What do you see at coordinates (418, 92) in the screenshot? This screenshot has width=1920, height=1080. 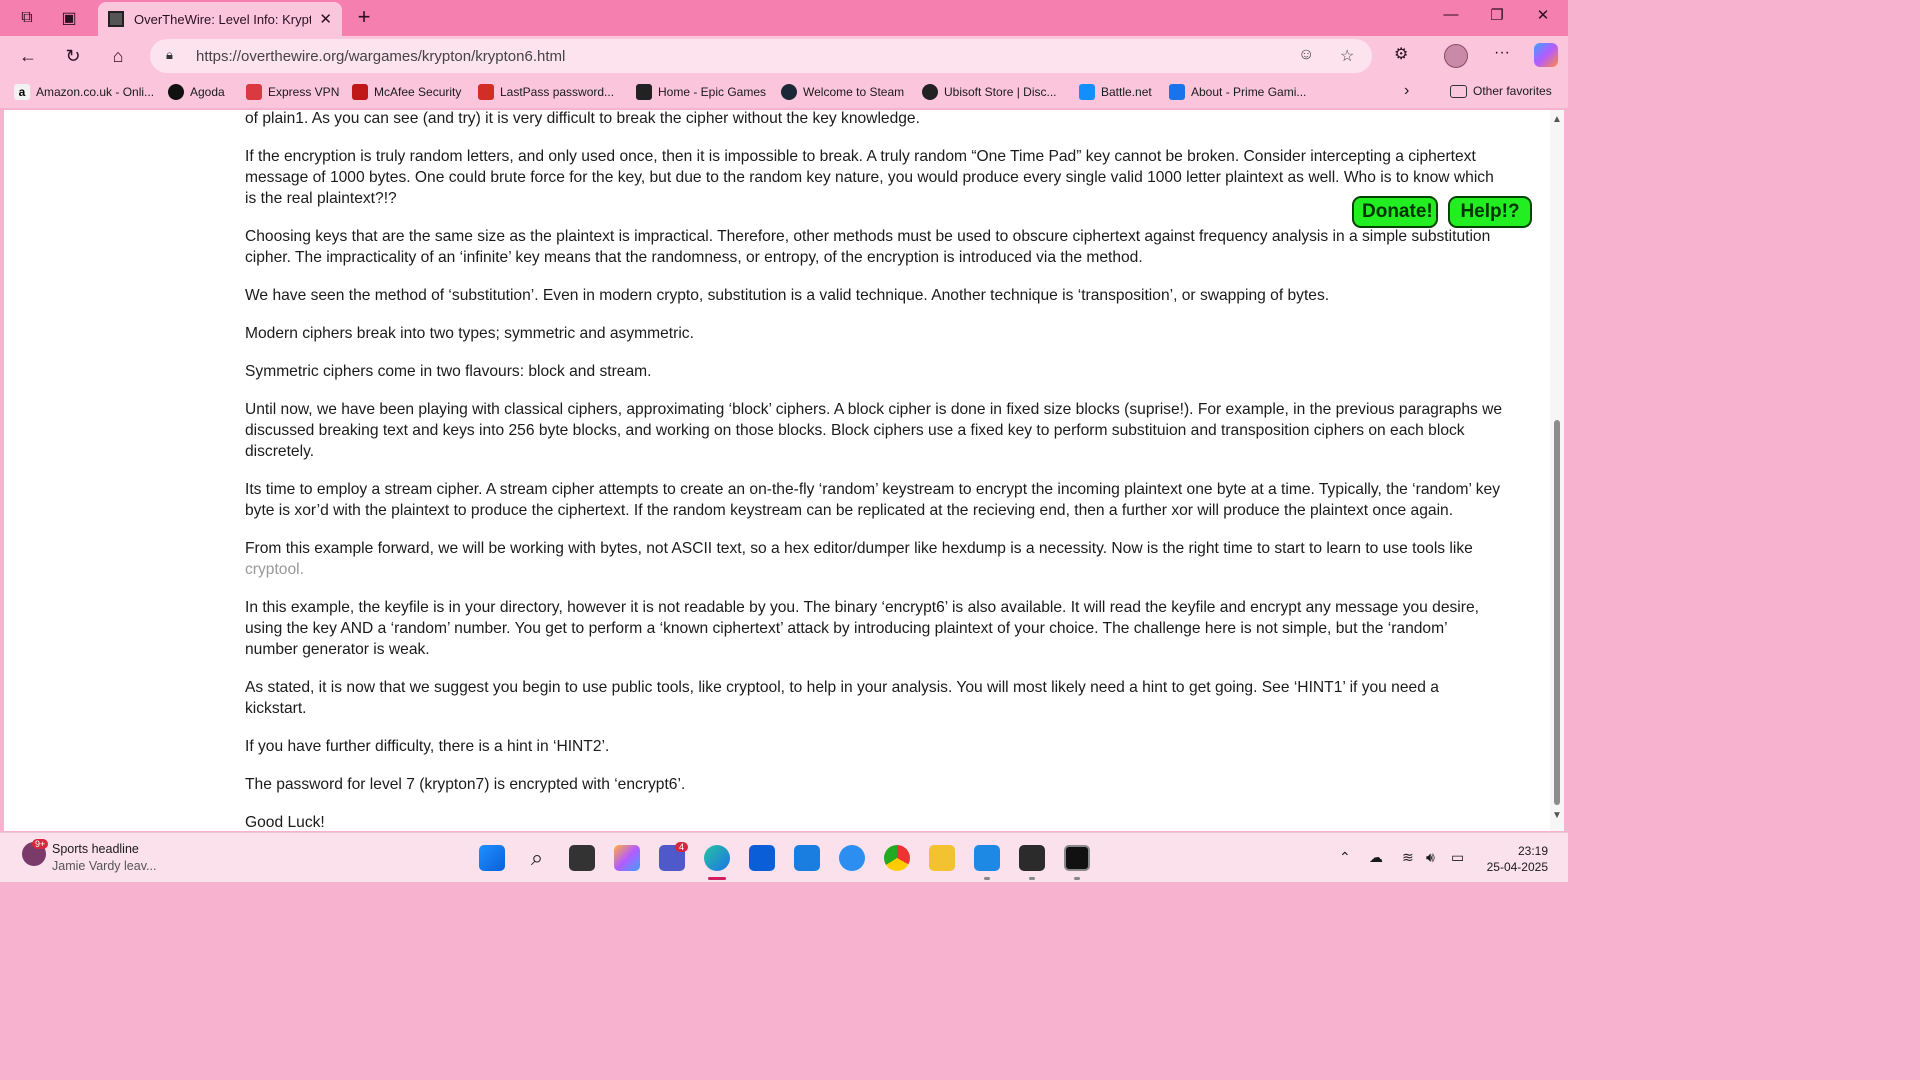 I see `bookmark-label: McAfee Security` at bounding box center [418, 92].